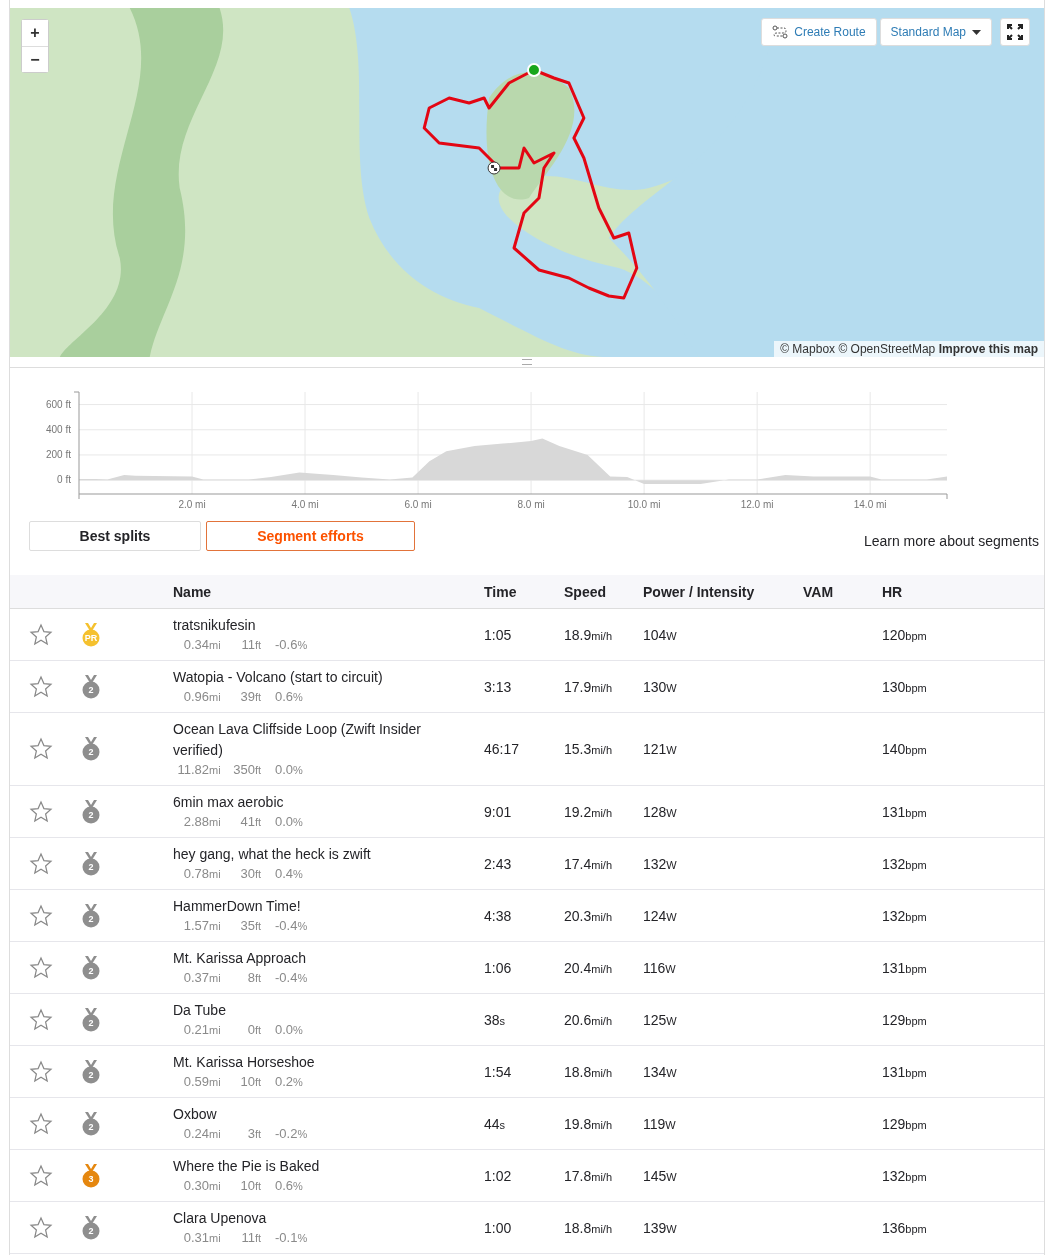  Describe the element at coordinates (300, 740) in the screenshot. I see `segment-name-link: Ocean Lava Cliffside Loop (Zwift Insider verified)` at that location.